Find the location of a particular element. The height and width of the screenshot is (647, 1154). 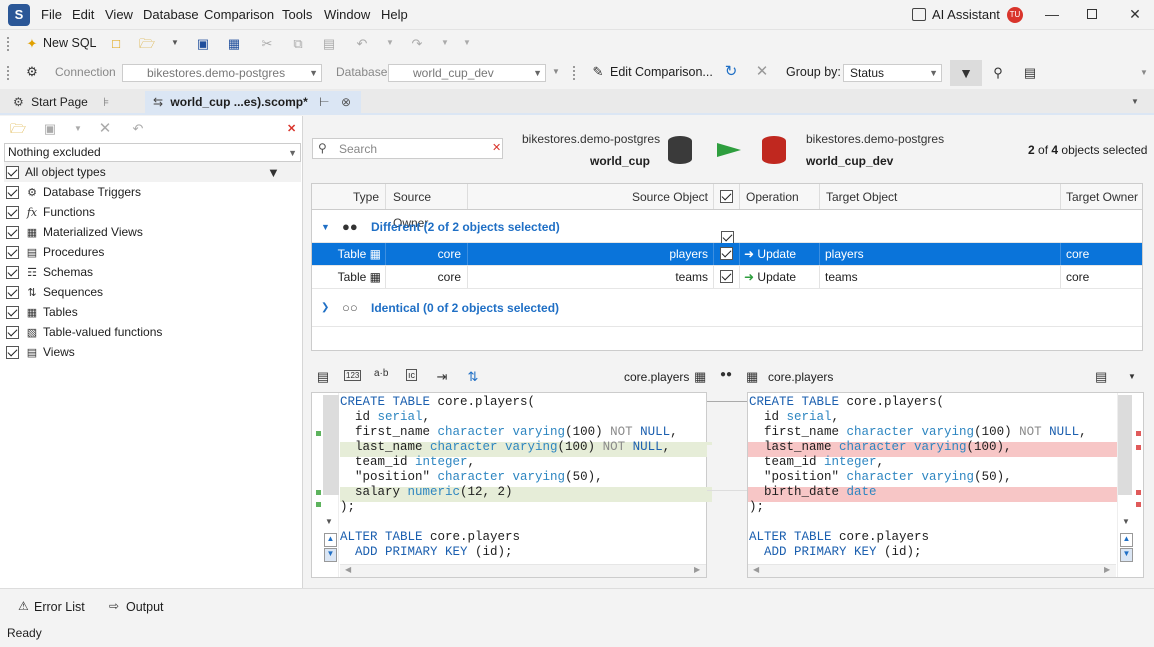

cut-icon: ✂ is located at coordinates (267, 44).